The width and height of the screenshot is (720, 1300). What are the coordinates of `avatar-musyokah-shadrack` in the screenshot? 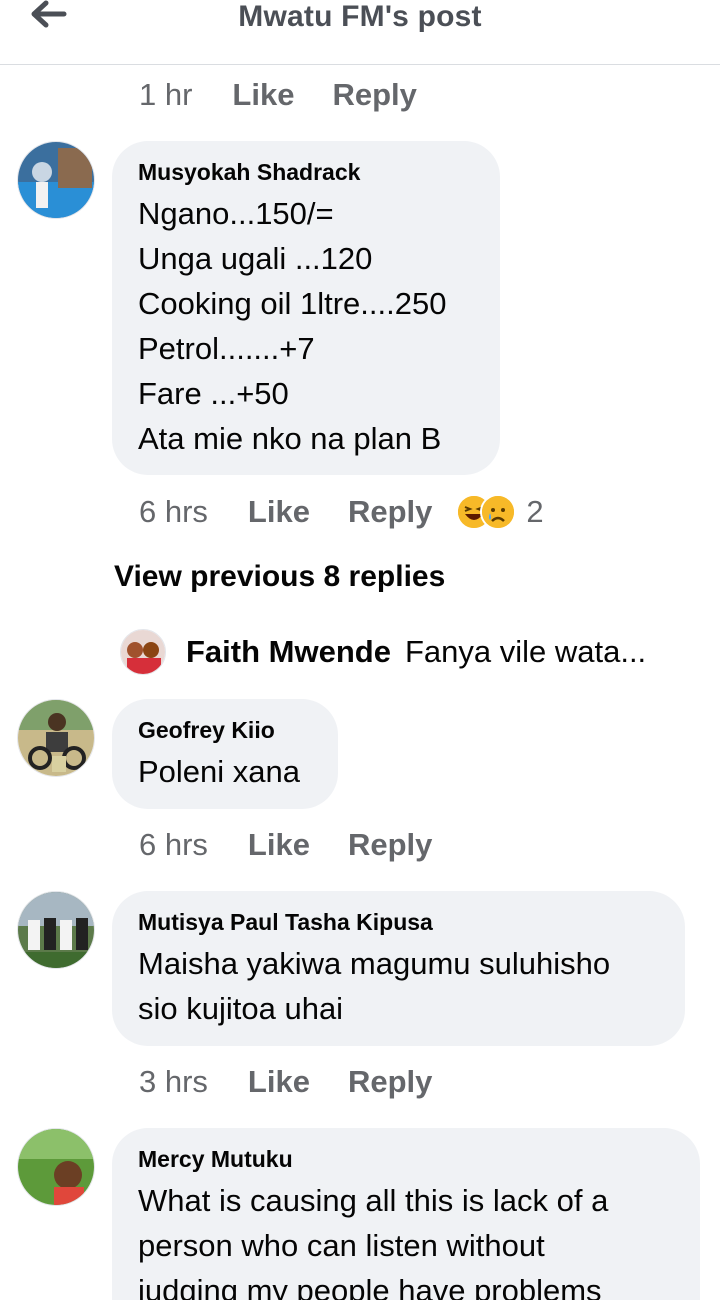 It's located at (56, 180).